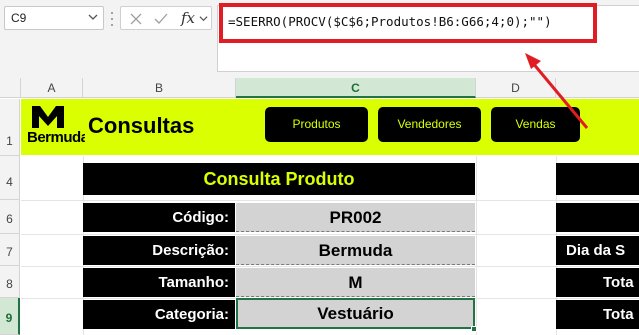  I want to click on brand-logo-text: Bermudas, so click(56, 137).